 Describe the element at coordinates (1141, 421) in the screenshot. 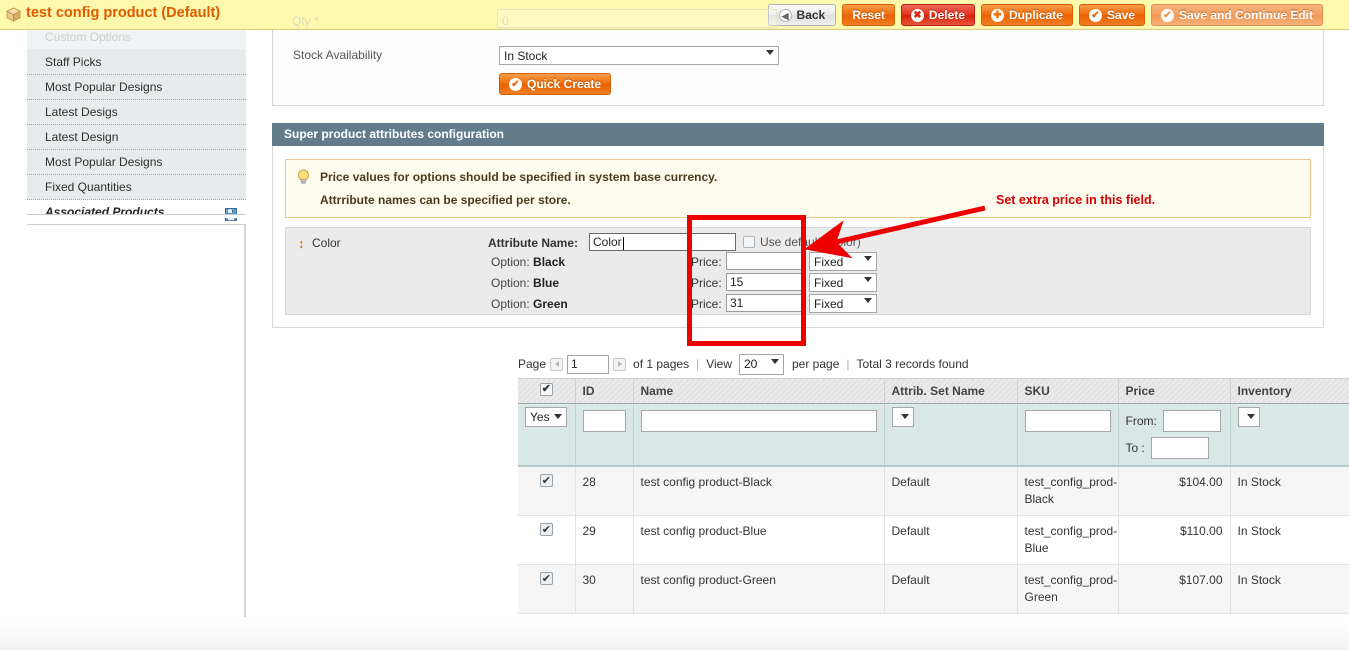

I see `filter-price-from-label: From:` at that location.